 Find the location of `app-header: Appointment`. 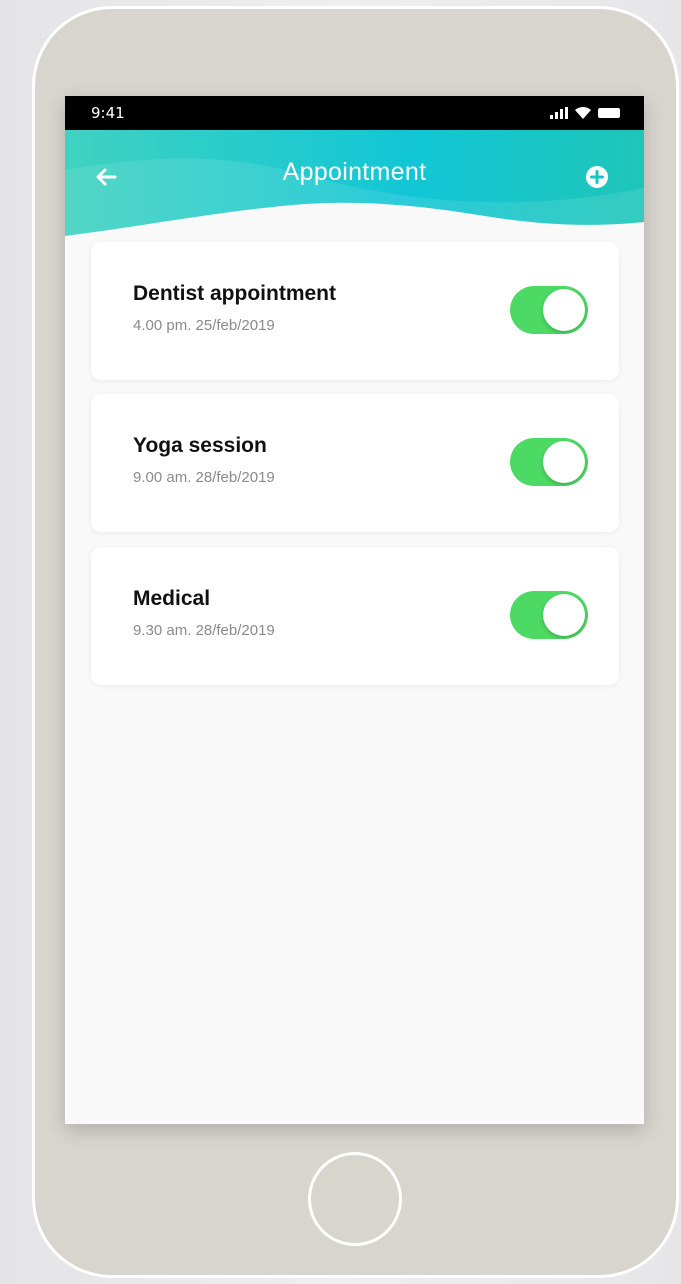

app-header: Appointment is located at coordinates (354, 185).